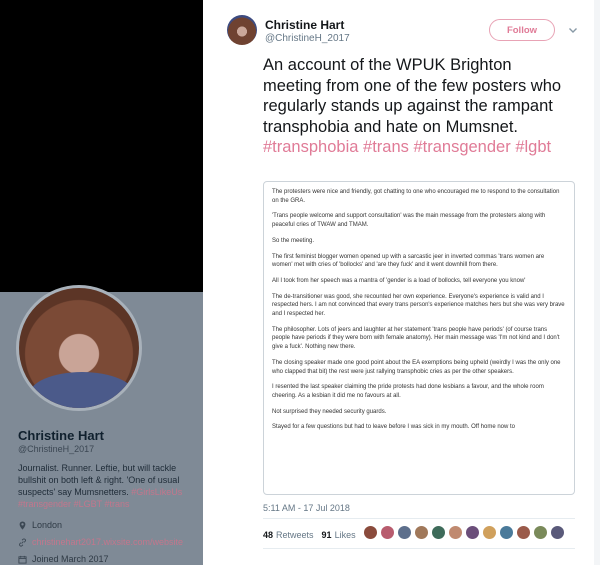  What do you see at coordinates (156, 492) in the screenshot?
I see `bio-hashtag: #GirlsLikeUs` at bounding box center [156, 492].